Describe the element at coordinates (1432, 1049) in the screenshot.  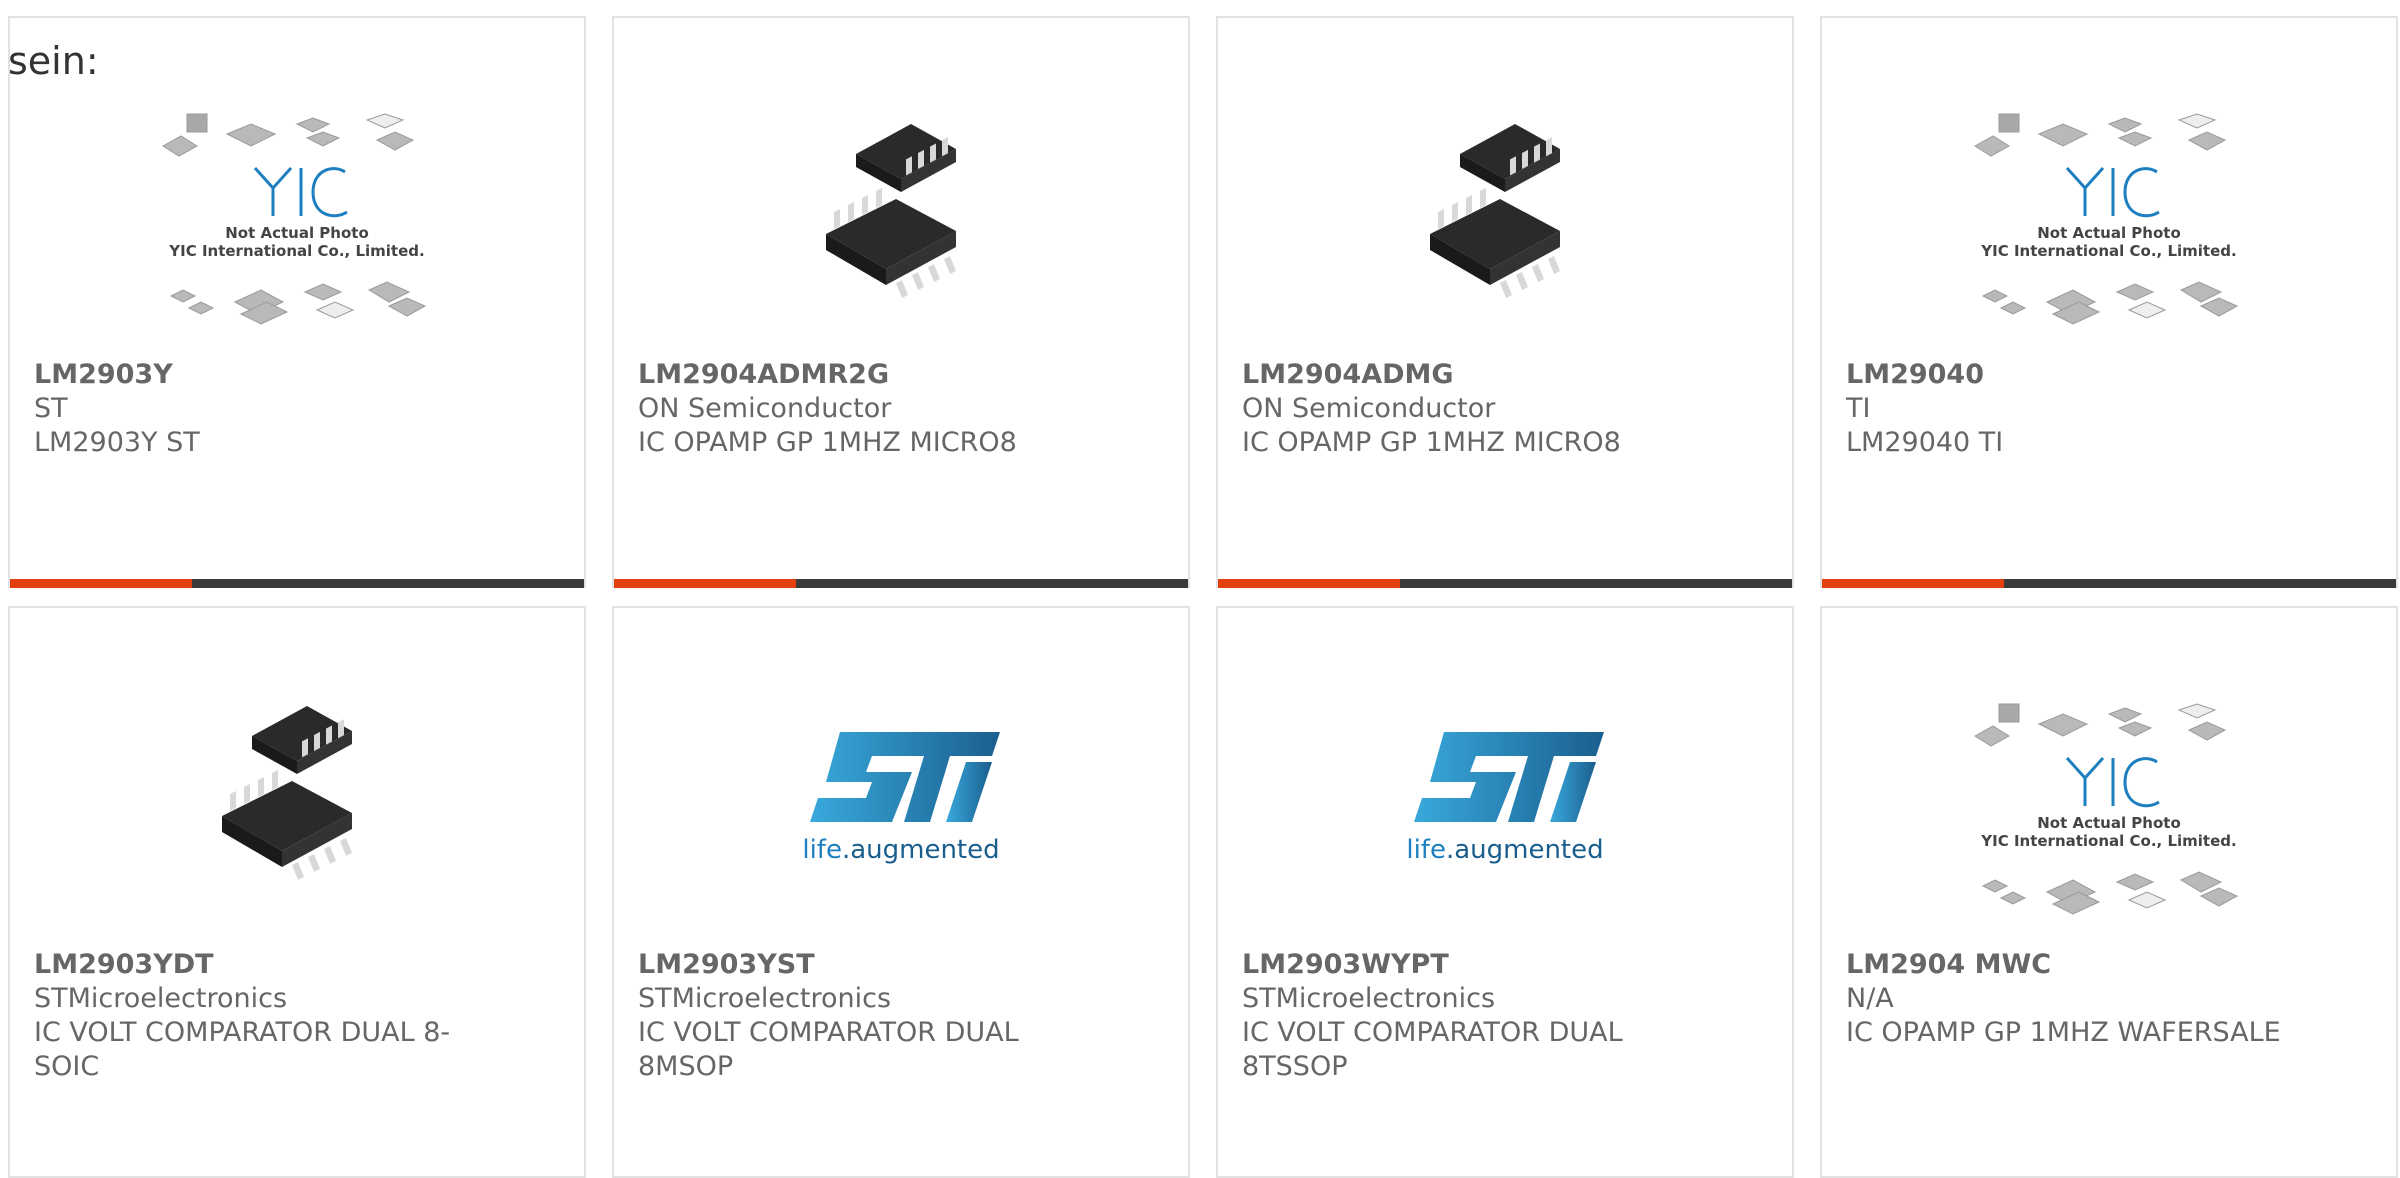
I see `description: IC VOLT COMPARATOR DUAL 8TSSOP` at that location.